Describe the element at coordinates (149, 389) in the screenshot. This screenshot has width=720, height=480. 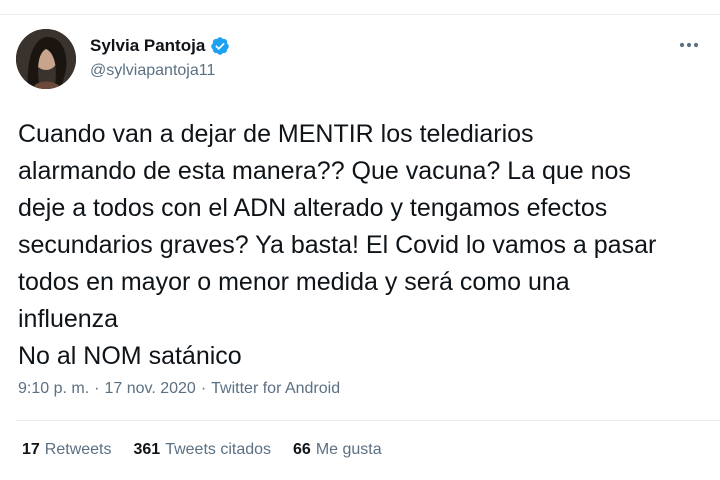
I see `tweet-date: 17 nov. 2020` at that location.